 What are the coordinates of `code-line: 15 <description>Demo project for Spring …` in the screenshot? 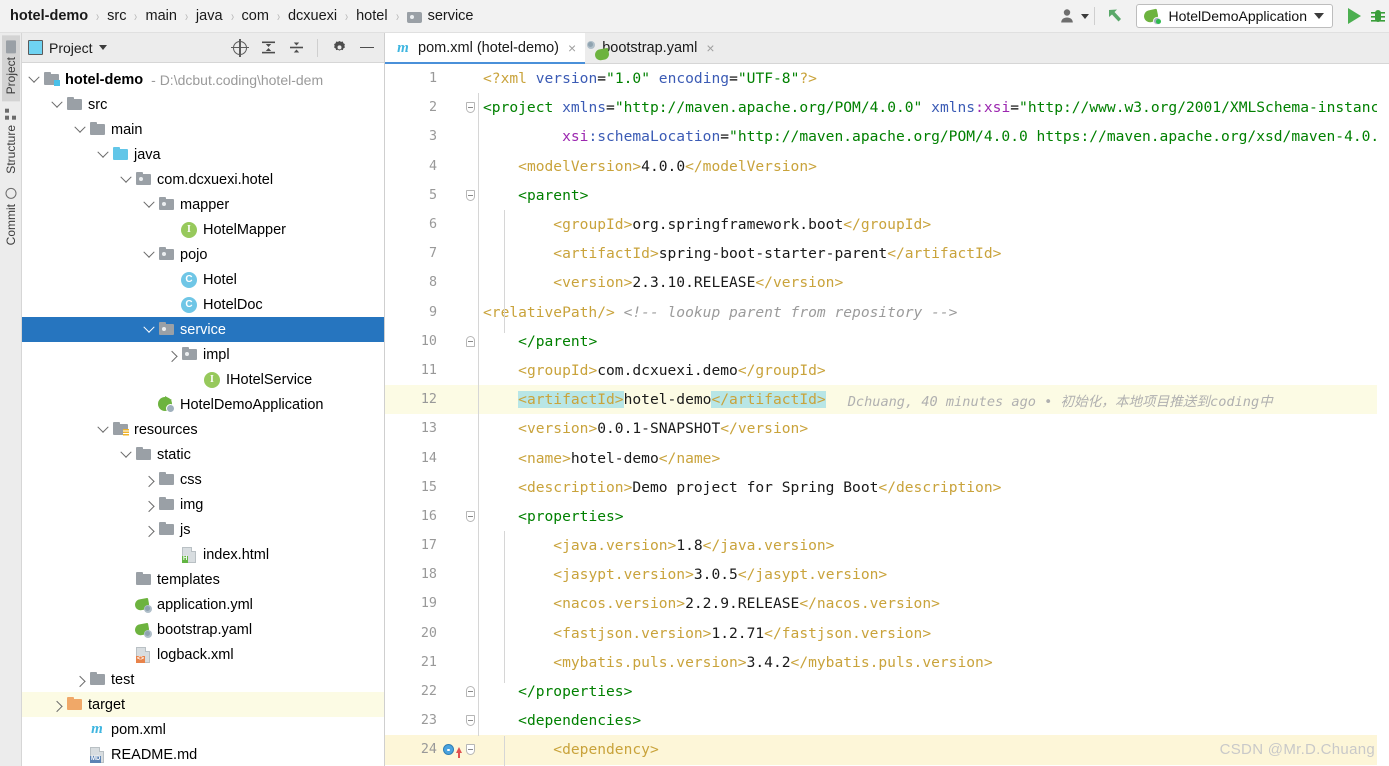 It's located at (887, 487).